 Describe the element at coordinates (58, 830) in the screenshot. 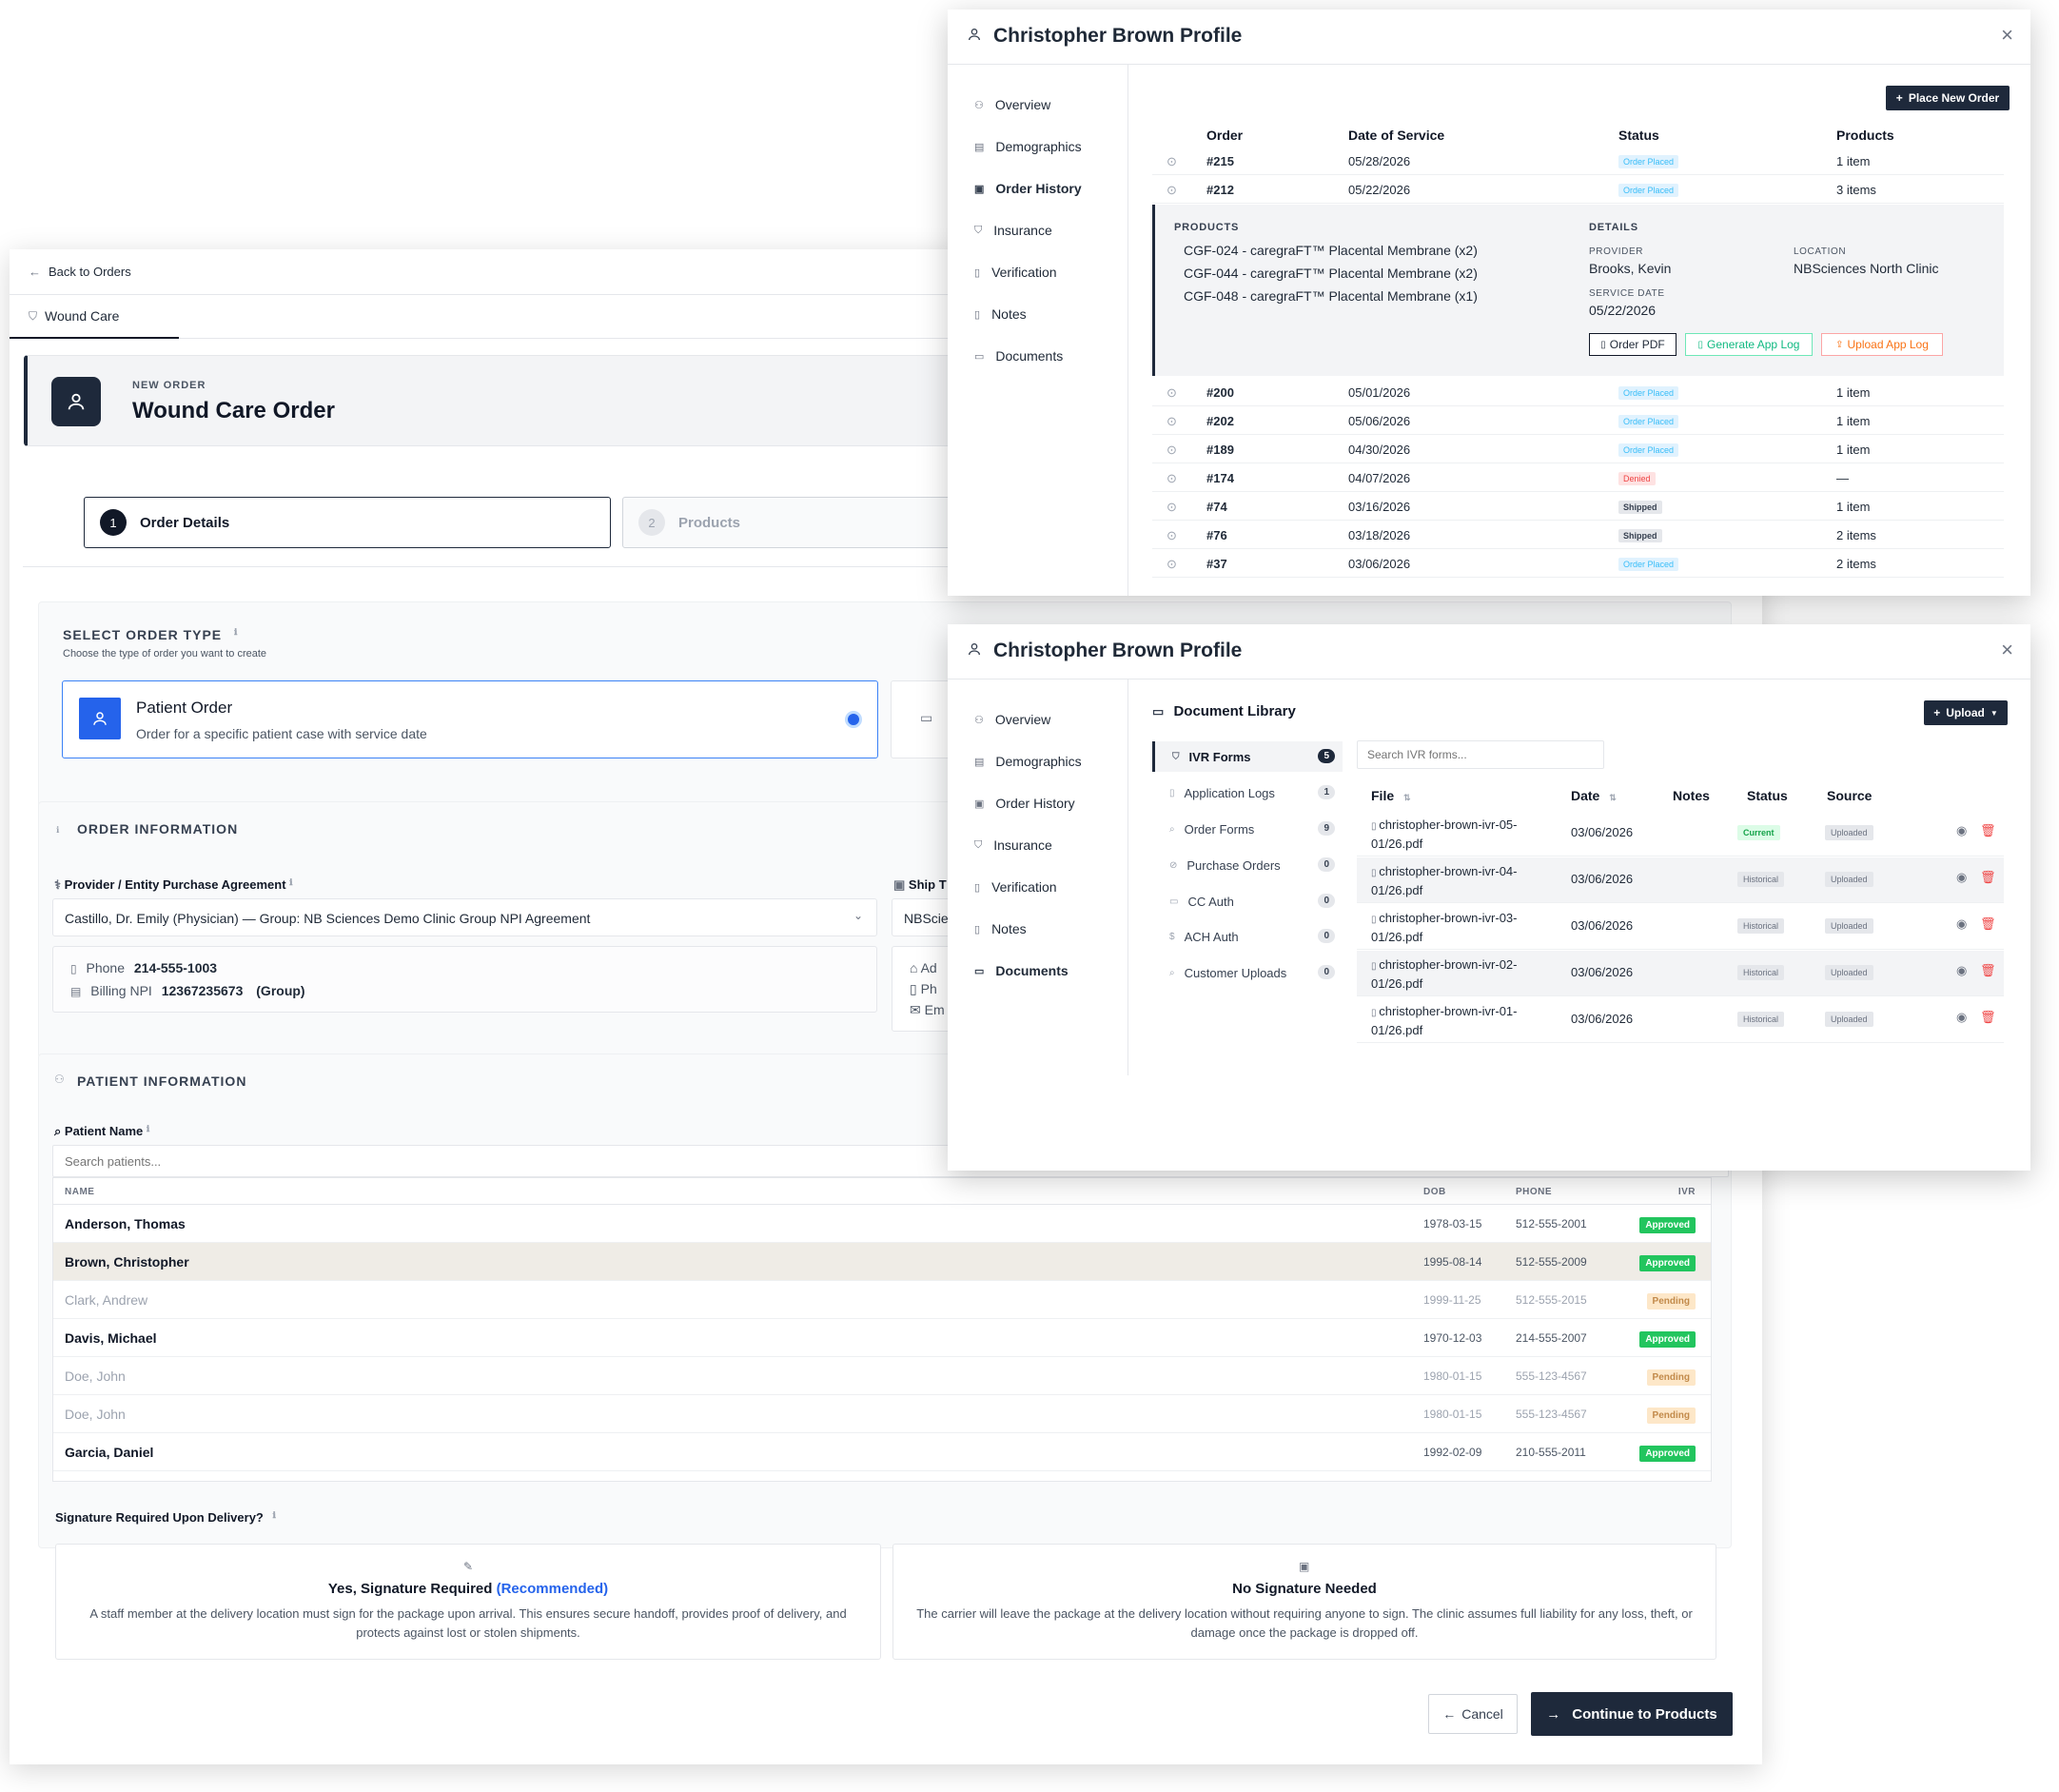

I see `collapse-icon: ℹ` at that location.